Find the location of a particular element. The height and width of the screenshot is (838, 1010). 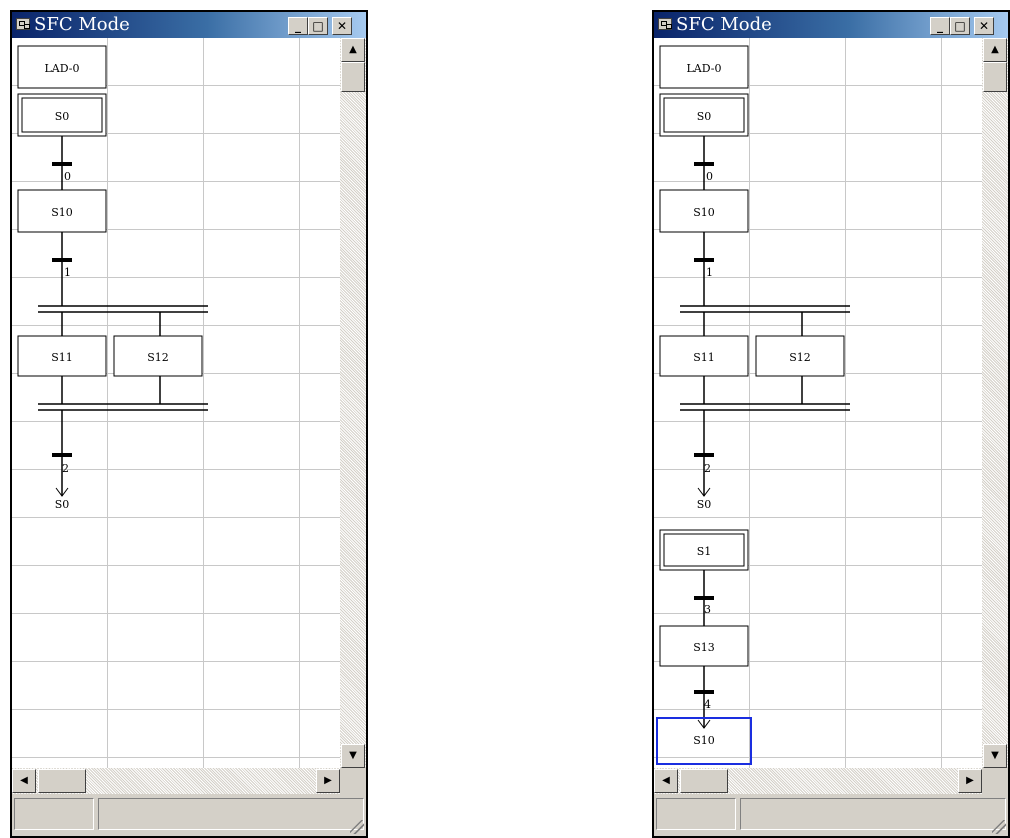

transition-label-3: 3 is located at coordinates (707, 609).